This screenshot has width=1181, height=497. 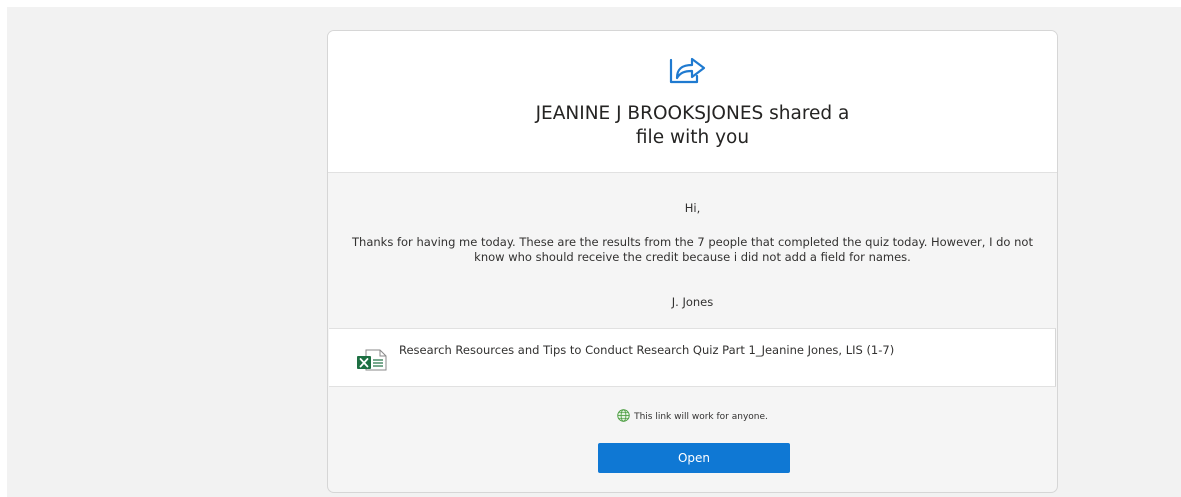 I want to click on message-greeting: Hi,, so click(x=692, y=208).